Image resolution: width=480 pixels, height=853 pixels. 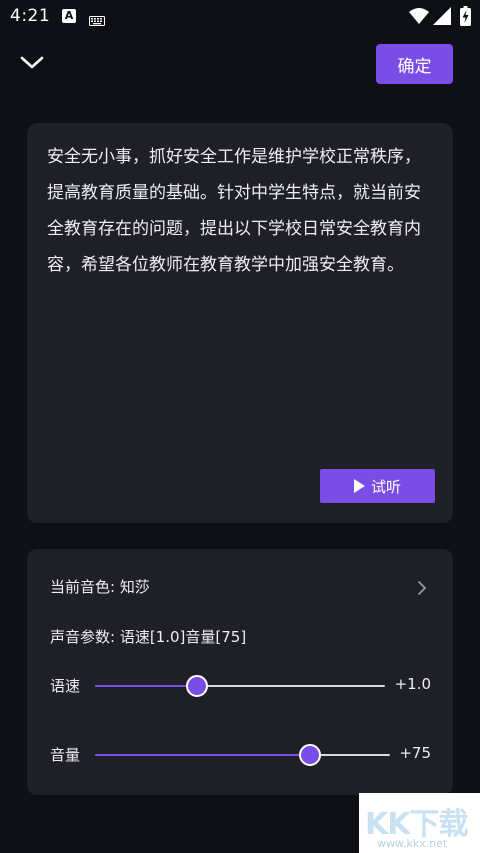 What do you see at coordinates (412, 843) in the screenshot?
I see `watermark-url: www.kkx.net` at bounding box center [412, 843].